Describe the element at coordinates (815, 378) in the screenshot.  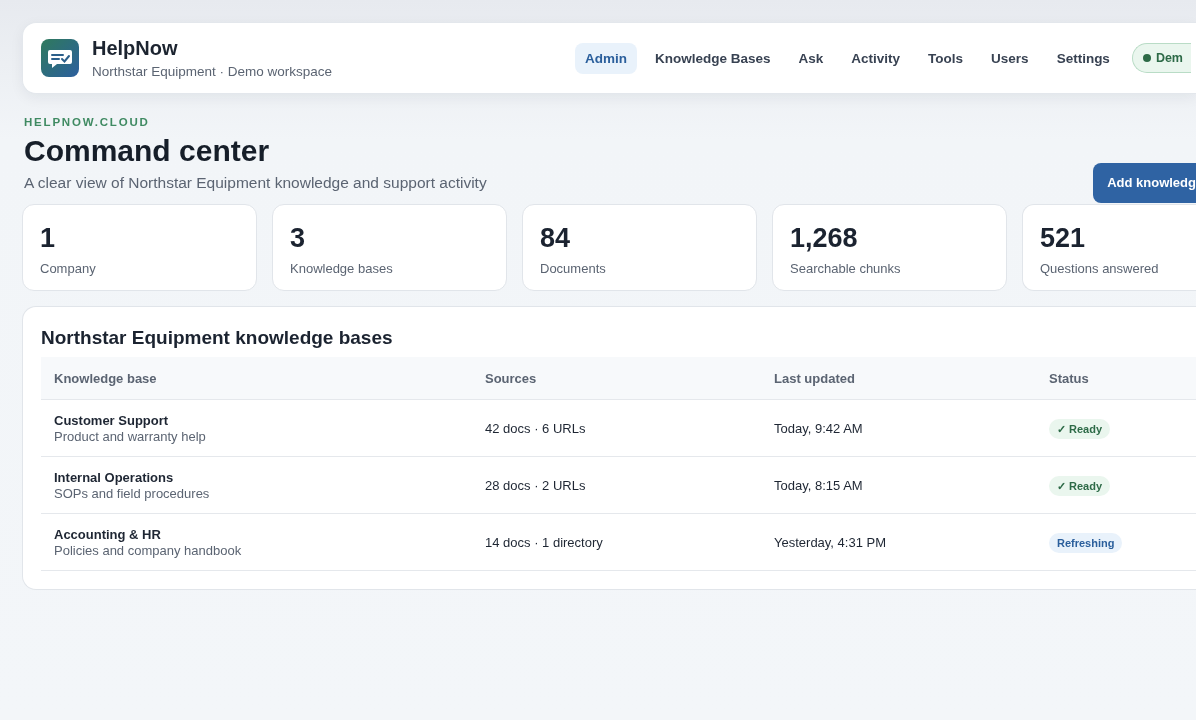
I see `column-header: Last updated` at that location.